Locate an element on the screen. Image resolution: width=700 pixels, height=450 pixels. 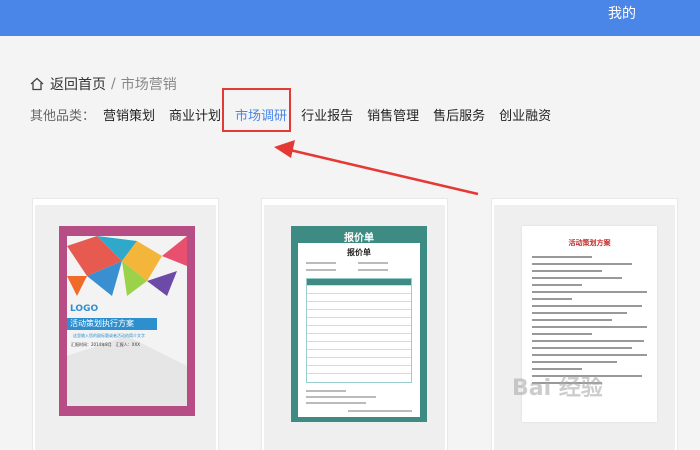
poster-banner: 活动策划执行方案 is located at coordinates (112, 324).